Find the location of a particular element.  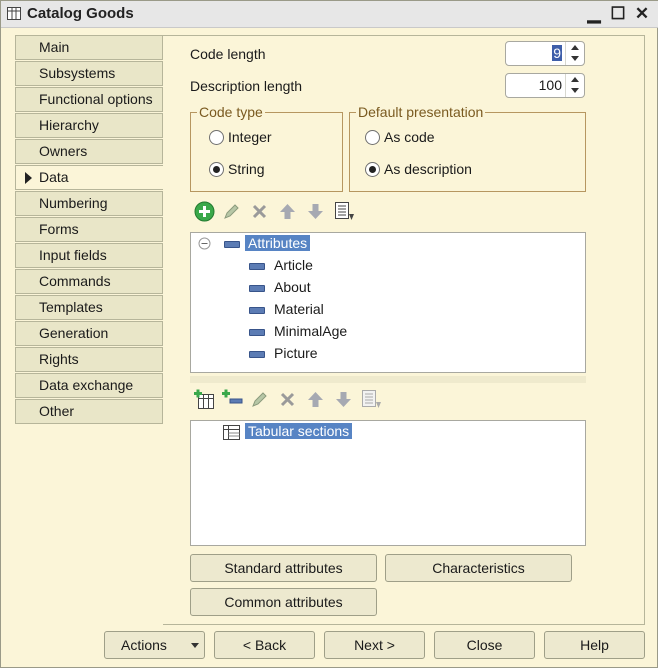

default-presentation-group: Default presentation is located at coordinates (467, 148).